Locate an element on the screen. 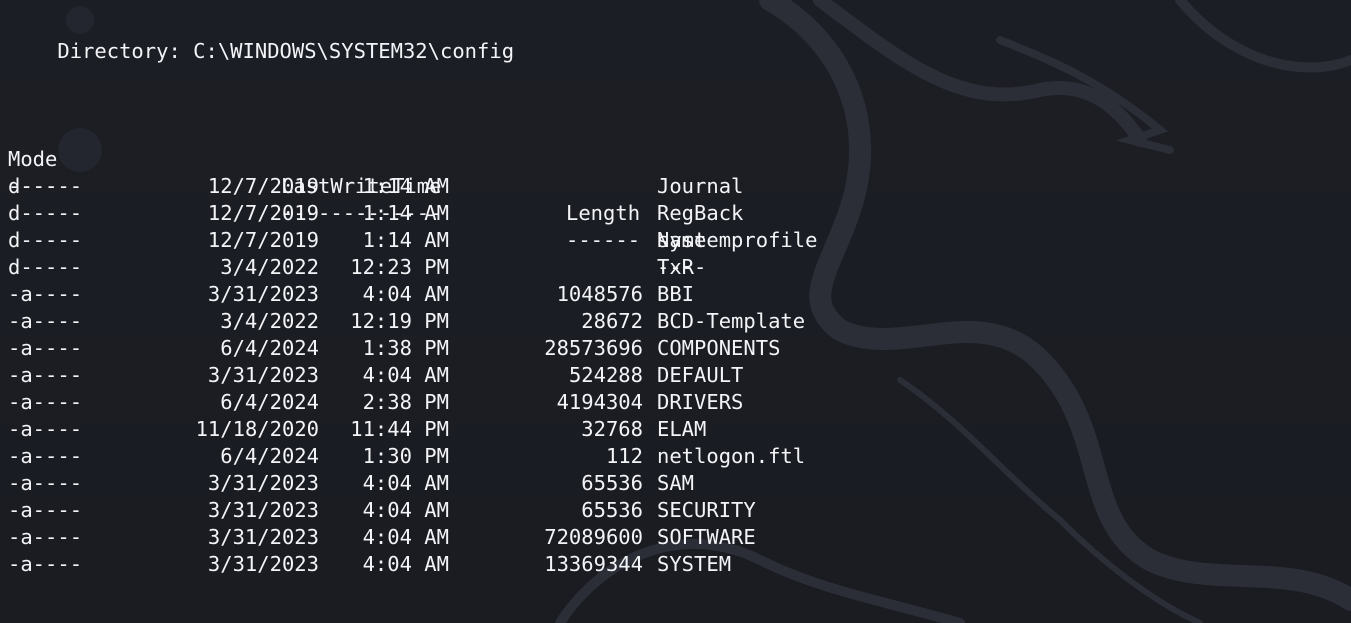 The width and height of the screenshot is (1351, 623). header-length: Length is located at coordinates (603, 213).